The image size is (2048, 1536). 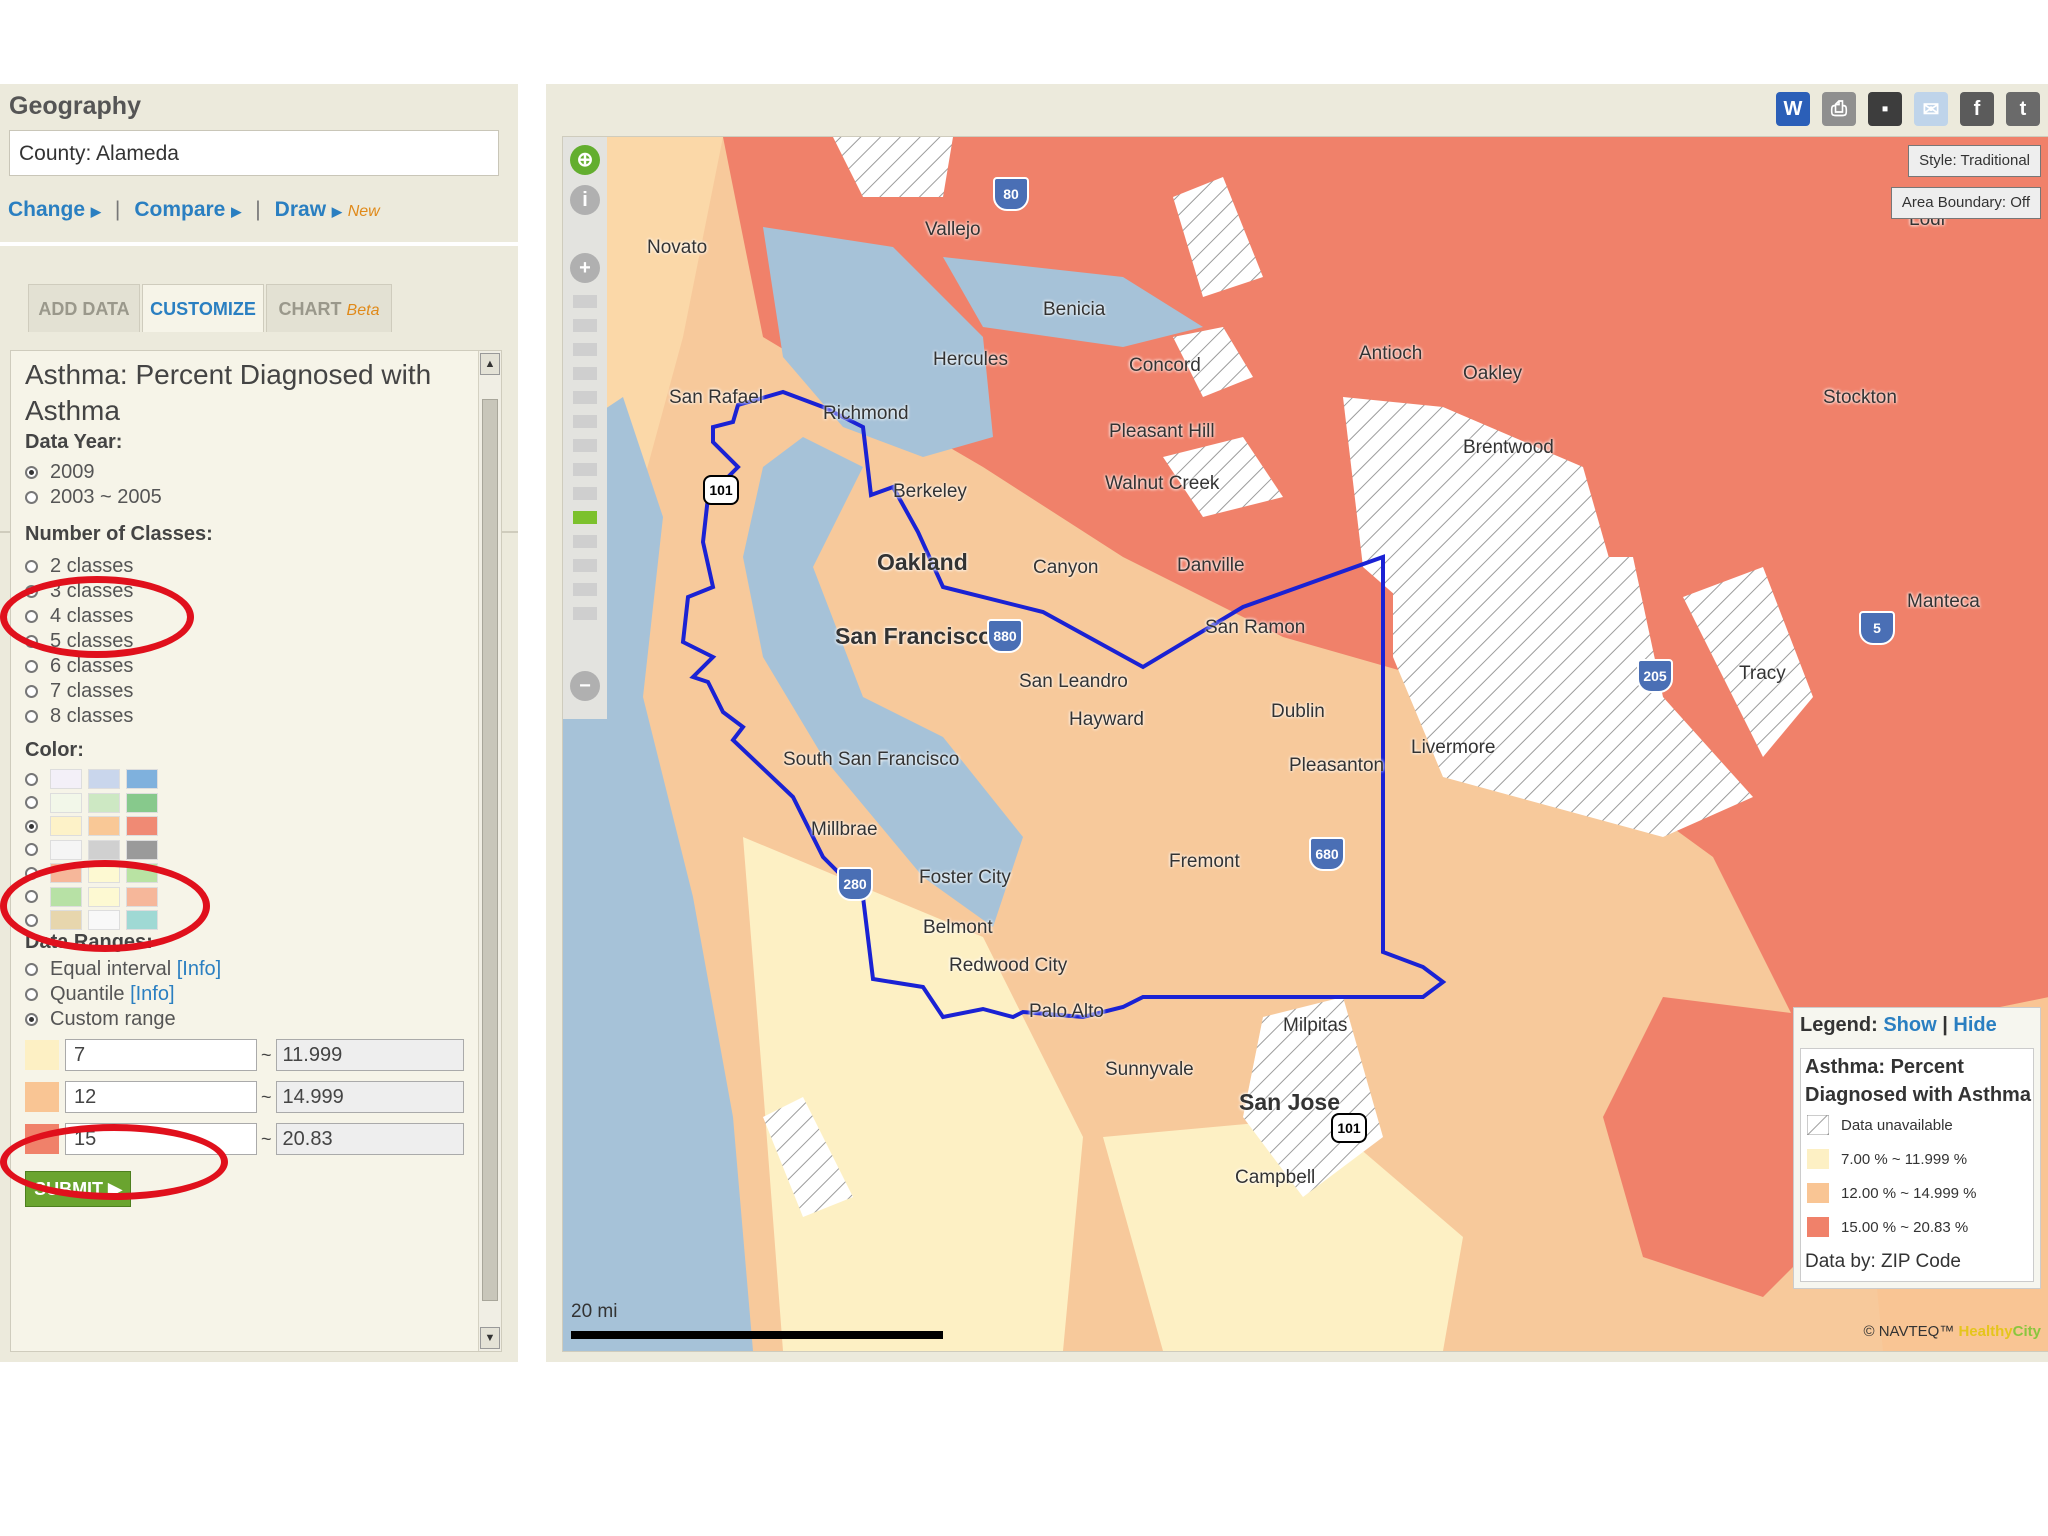 What do you see at coordinates (123, 969) in the screenshot?
I see `range-method-equal: Equal interval [Info]` at bounding box center [123, 969].